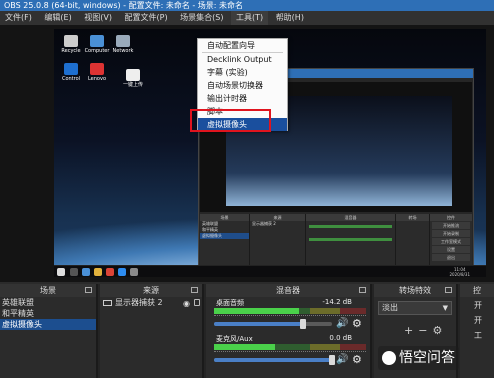 This screenshot has height=378, width=494. What do you see at coordinates (134, 272) in the screenshot?
I see `obs-icon` at bounding box center [134, 272].